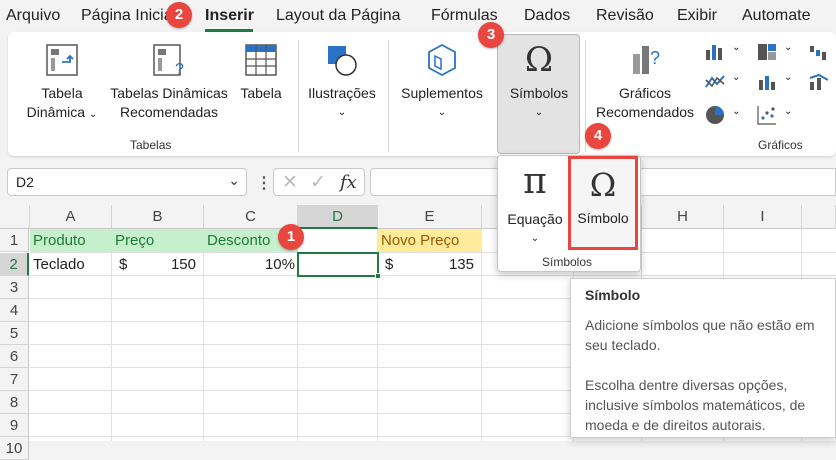 This screenshot has width=836, height=460. I want to click on cell-e2: 135, so click(430, 264).